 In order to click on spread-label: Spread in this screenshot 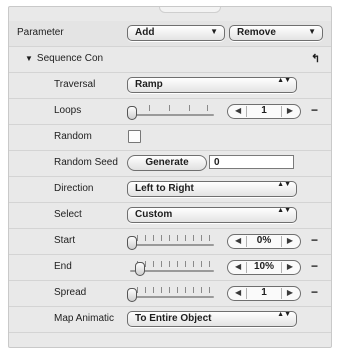, I will do `click(70, 292)`.